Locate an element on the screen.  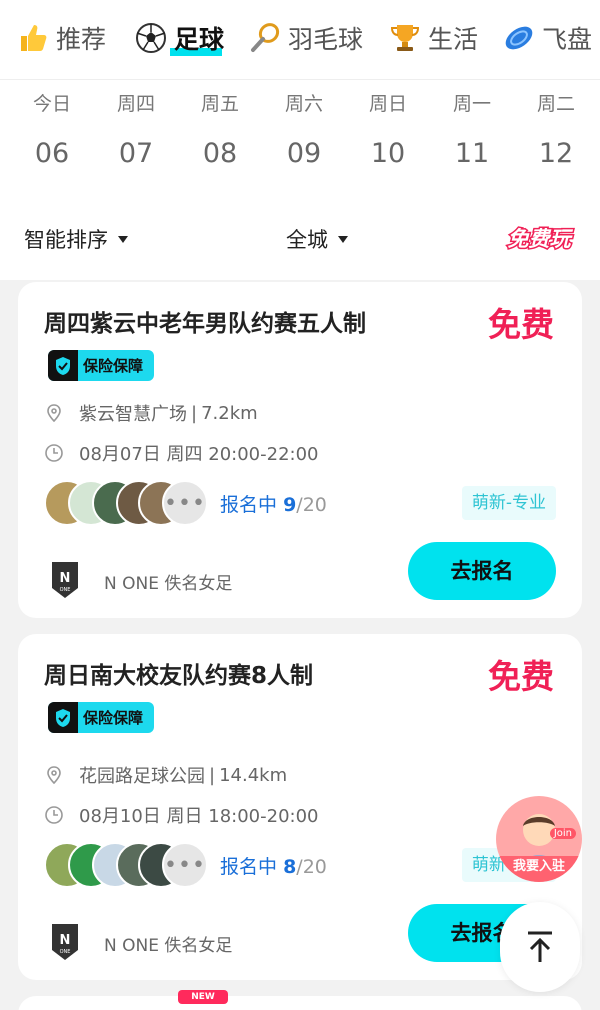
event-title: 周日南大校友队约赛8人制 is located at coordinates (179, 676).